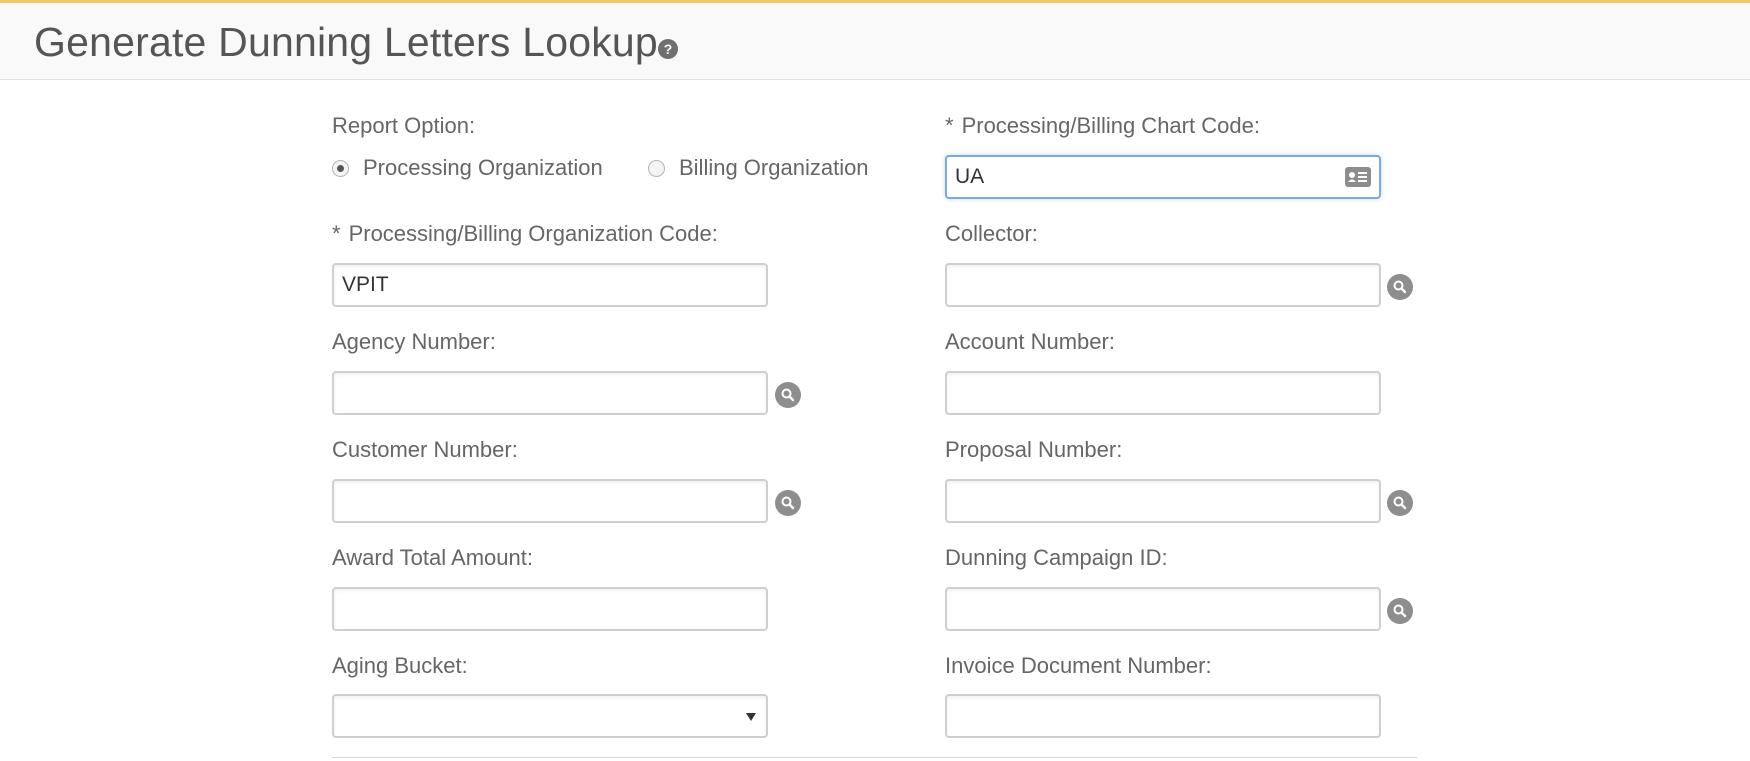 This screenshot has height=761, width=1750. I want to click on org-code-label: * Processing/Billing Organization Code:, so click(525, 234).